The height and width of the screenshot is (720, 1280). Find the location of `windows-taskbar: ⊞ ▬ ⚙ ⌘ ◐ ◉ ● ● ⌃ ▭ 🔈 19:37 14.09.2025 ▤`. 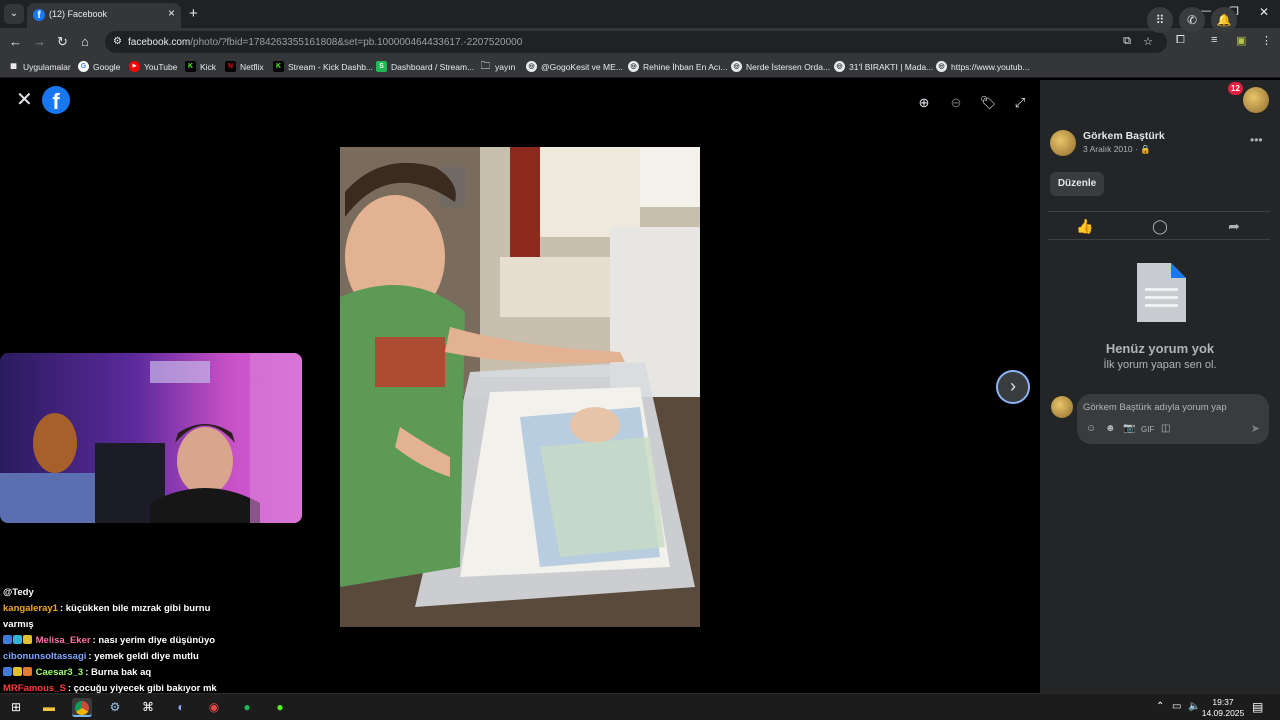

windows-taskbar: ⊞ ▬ ⚙ ⌘ ◐ ◉ ● ● ⌃ ▭ 🔈 19:37 14.09.2025 ▤ is located at coordinates (640, 706).